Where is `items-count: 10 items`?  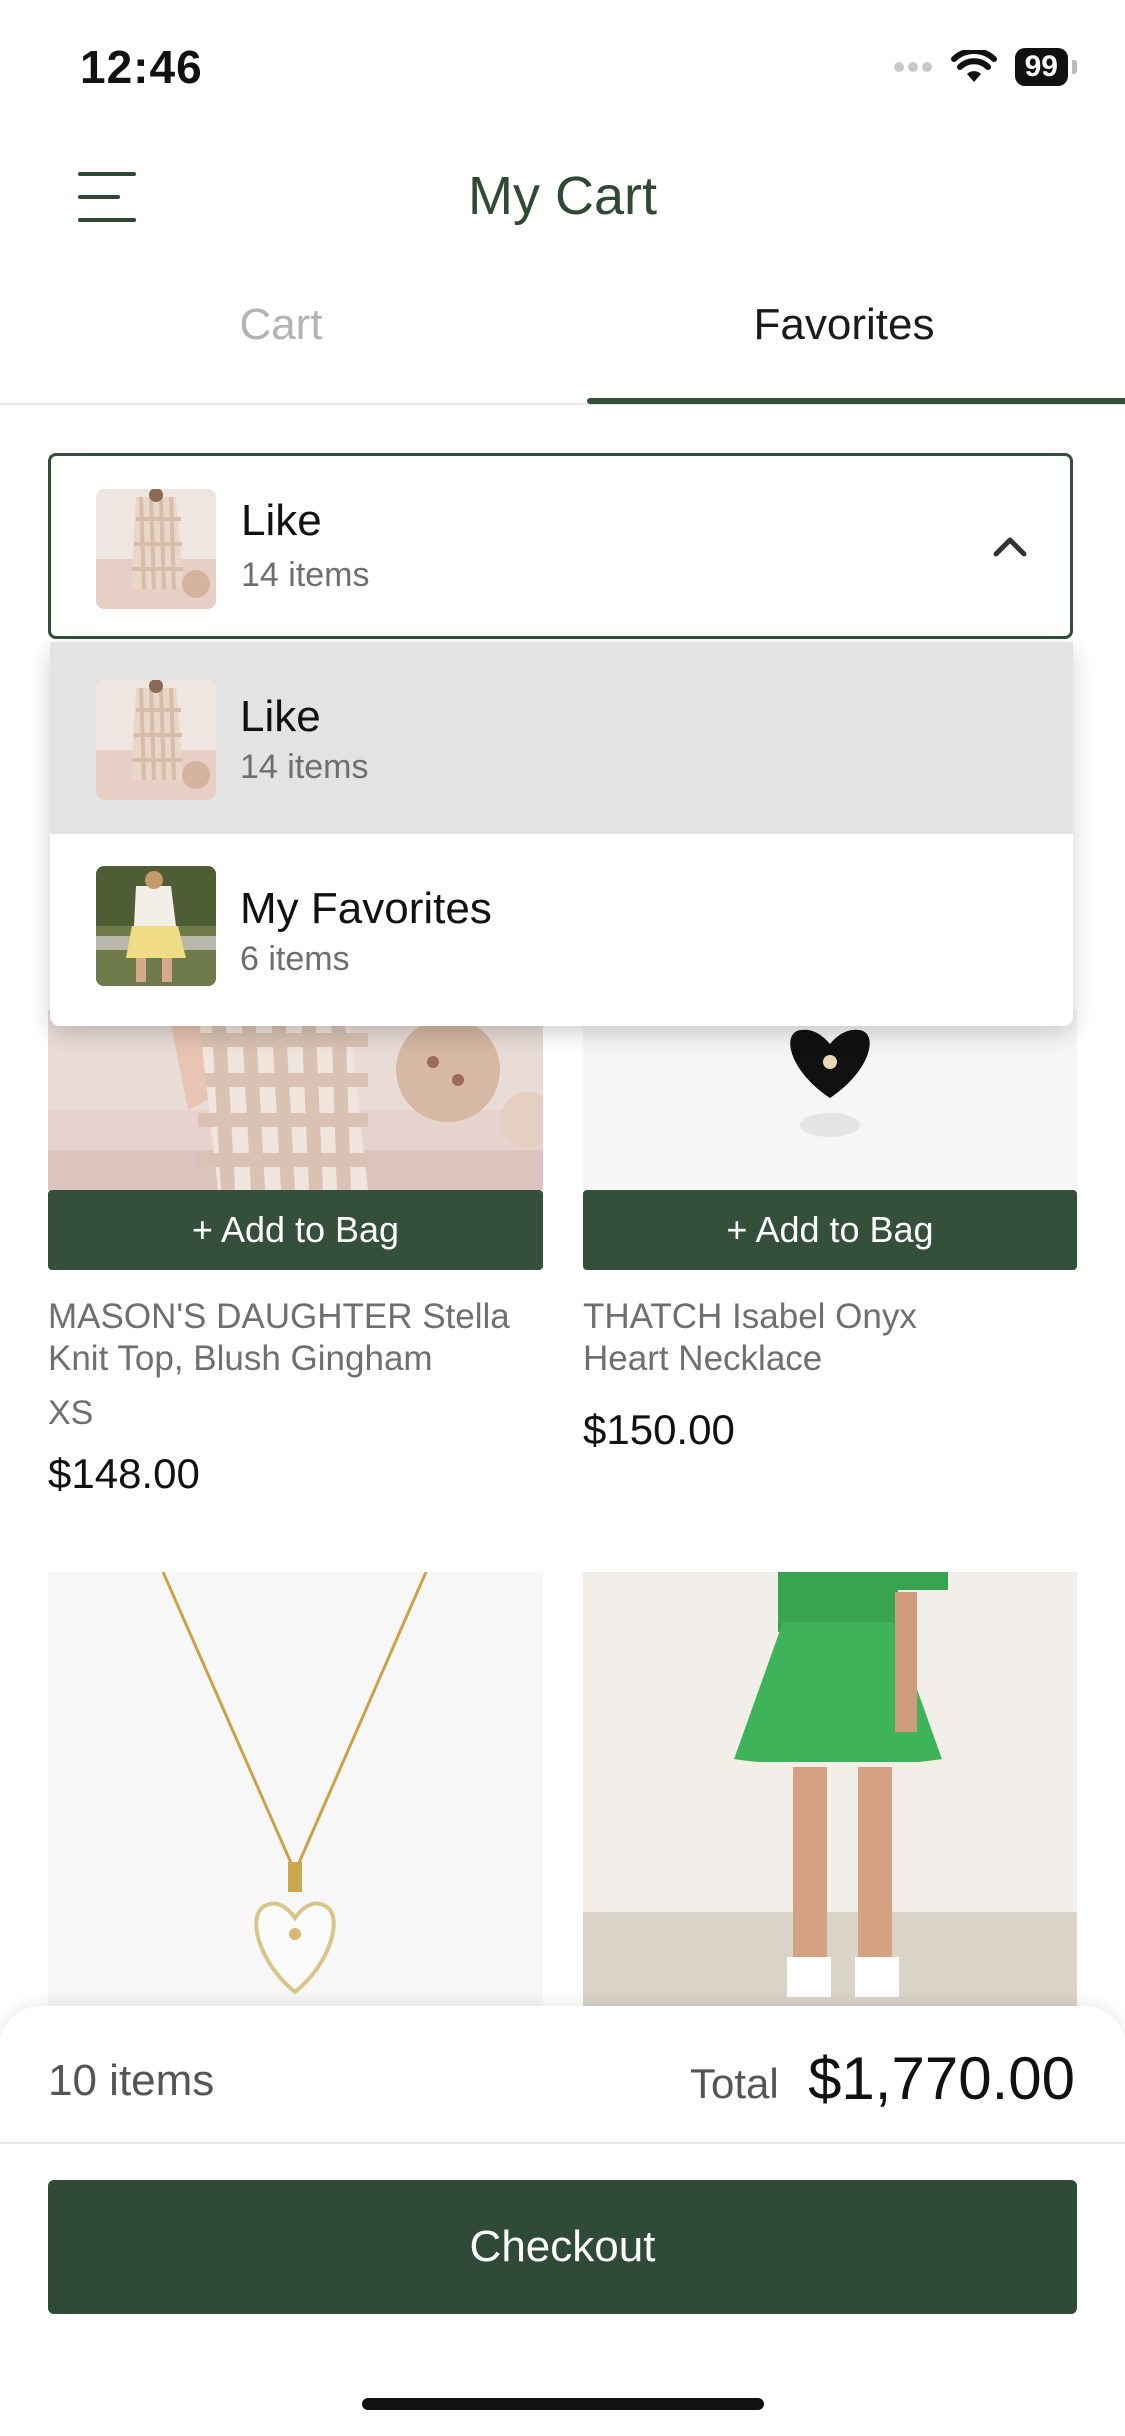
items-count: 10 items is located at coordinates (131, 2080).